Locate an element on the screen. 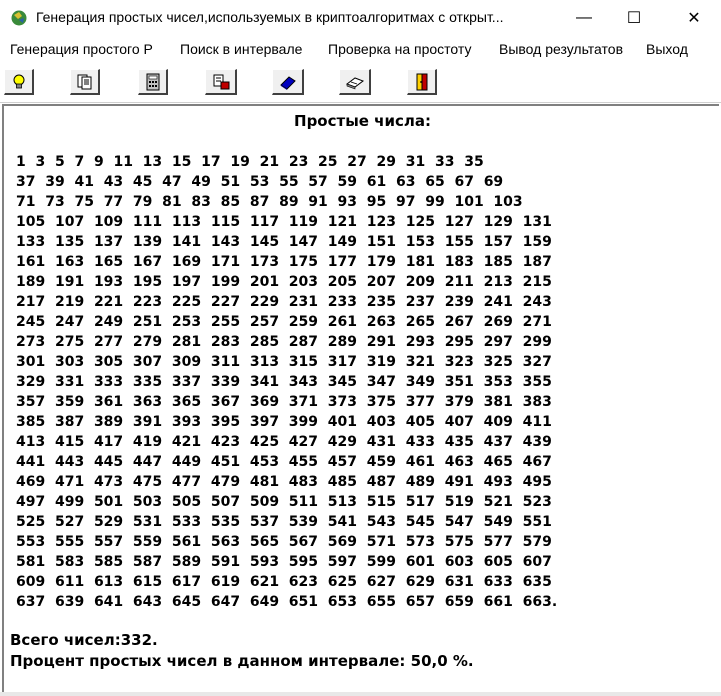 The image size is (721, 696). lightbulb-icon is located at coordinates (18, 81).